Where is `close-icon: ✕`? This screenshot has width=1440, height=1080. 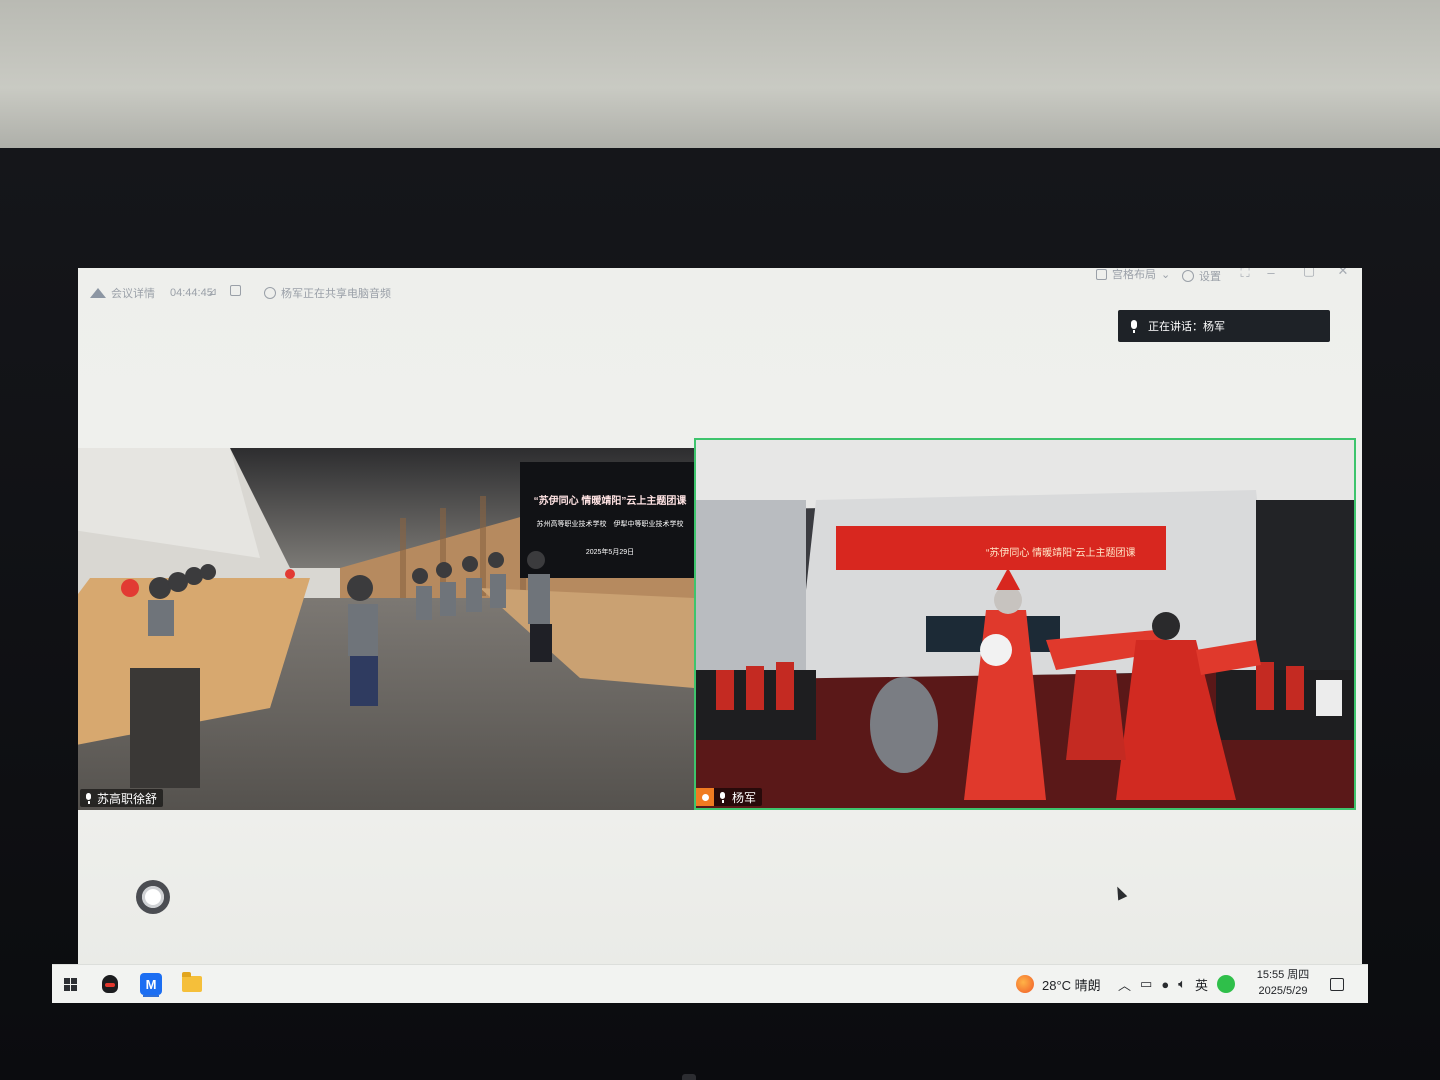
close-icon: ✕ is located at coordinates (1343, 273).